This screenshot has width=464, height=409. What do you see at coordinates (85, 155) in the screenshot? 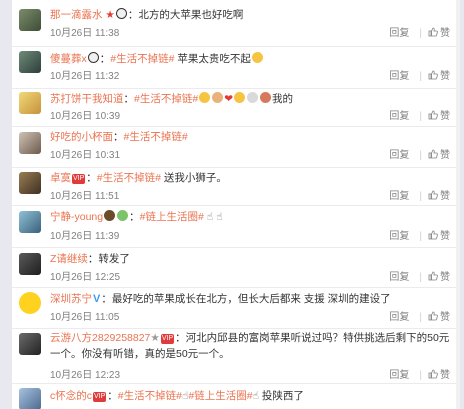
I see `comment-time: 10月26日 10:31` at bounding box center [85, 155].